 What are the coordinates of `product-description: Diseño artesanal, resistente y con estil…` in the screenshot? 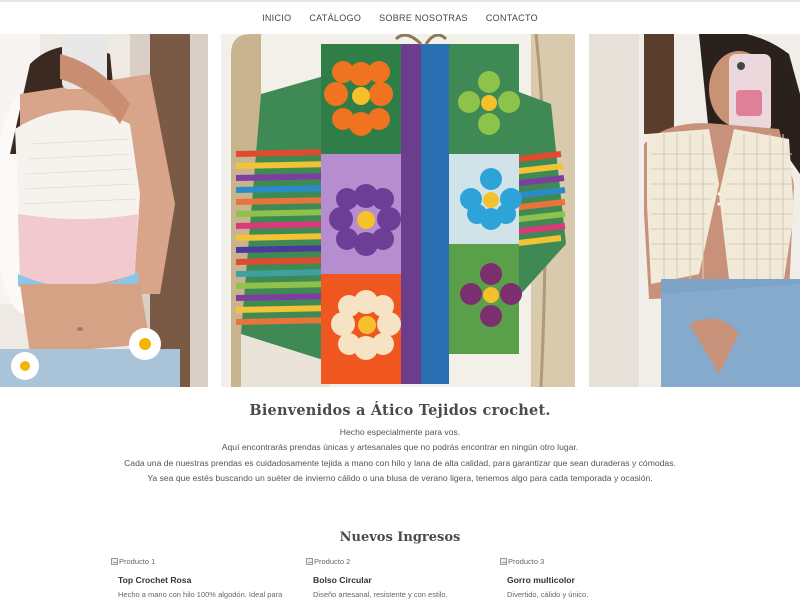 It's located at (380, 594).